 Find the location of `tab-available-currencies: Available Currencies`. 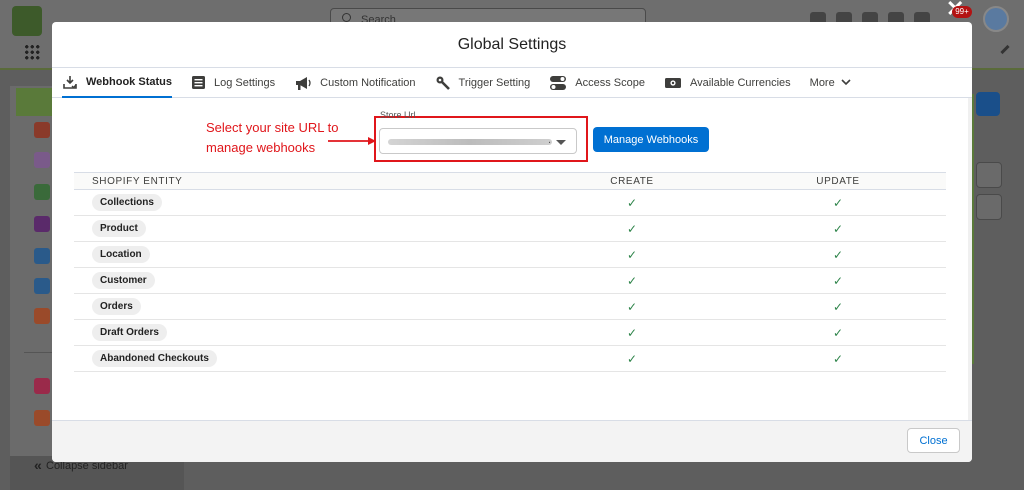

tab-available-currencies: Available Currencies is located at coordinates (727, 83).